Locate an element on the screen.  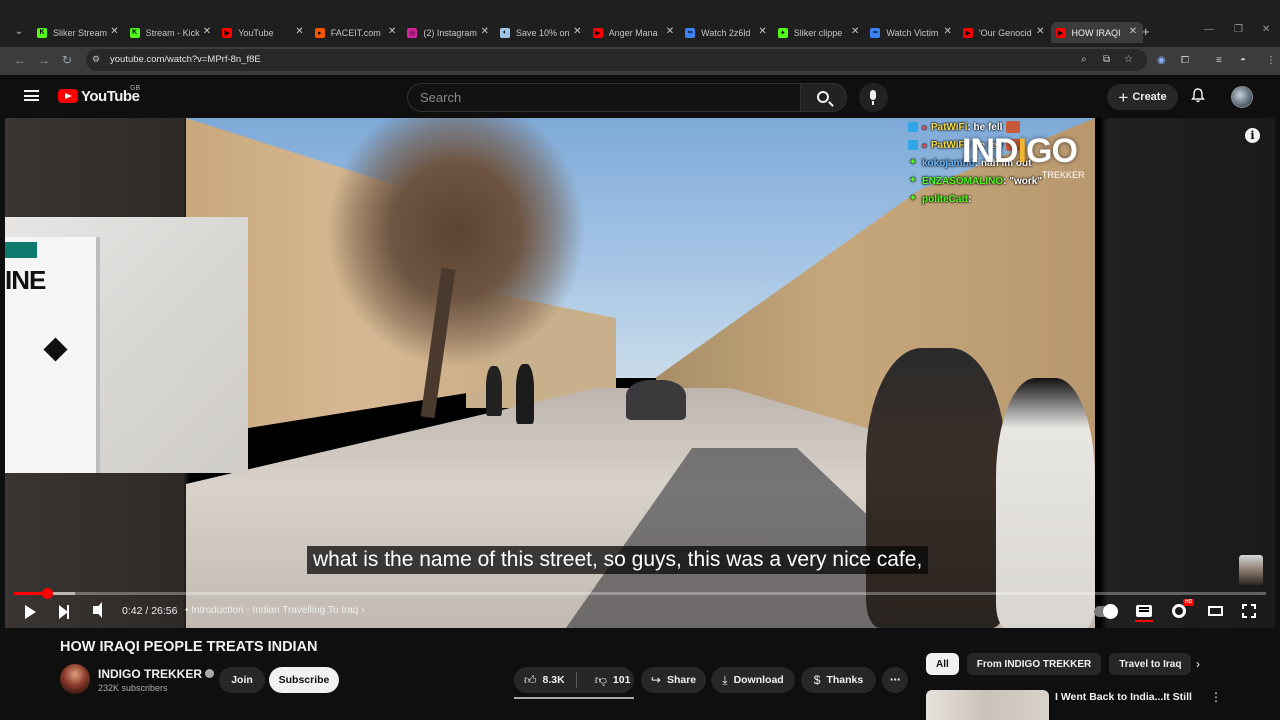
notifications-bell-icon is located at coordinates (1198, 95).